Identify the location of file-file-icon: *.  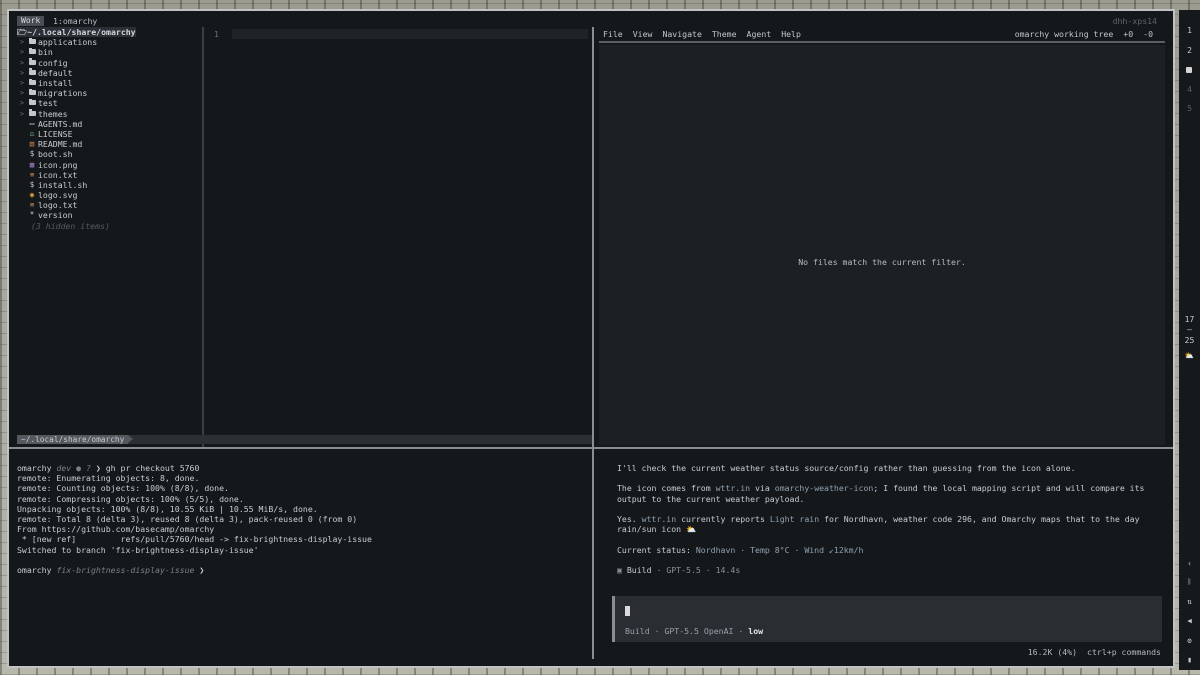
(32, 215).